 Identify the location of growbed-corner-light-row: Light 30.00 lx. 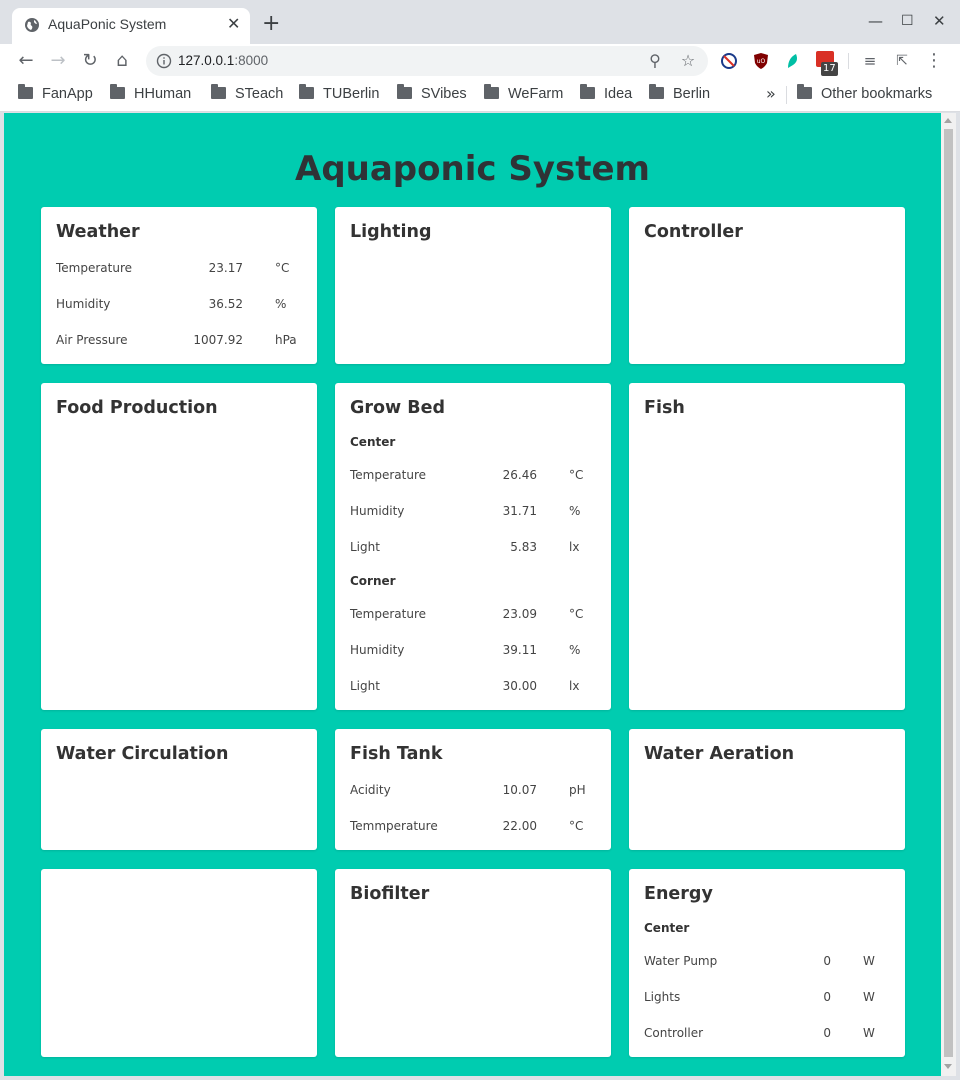
(473, 687).